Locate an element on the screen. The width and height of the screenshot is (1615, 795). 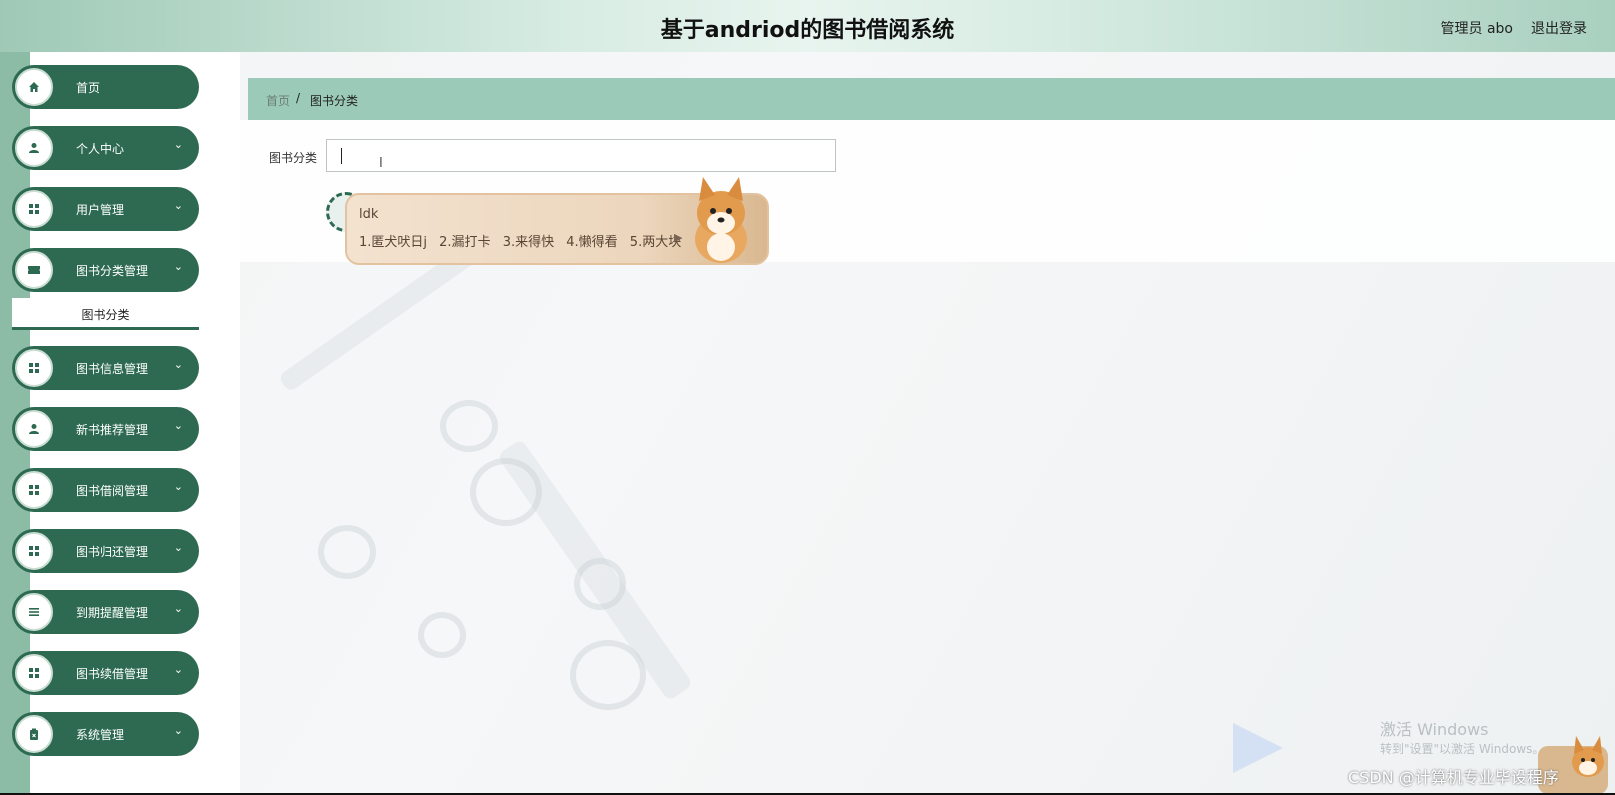
shiba-dog-icon is located at coordinates (721, 220).